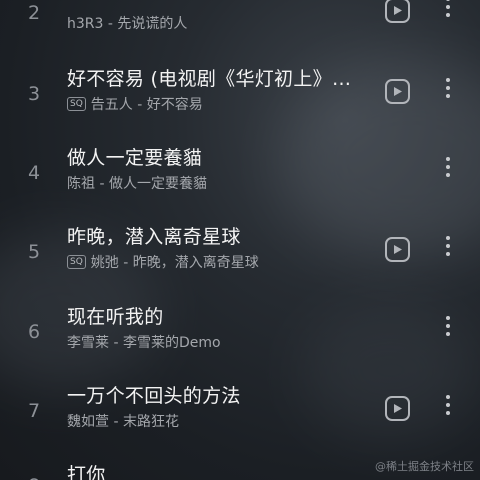 The height and width of the screenshot is (480, 480). I want to click on song-title: 打你, so click(86, 472).